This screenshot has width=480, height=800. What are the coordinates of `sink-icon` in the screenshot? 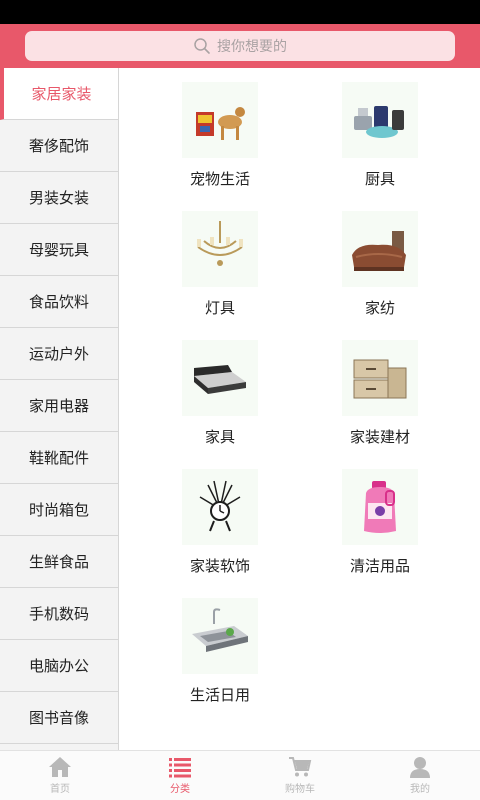 It's located at (220, 630).